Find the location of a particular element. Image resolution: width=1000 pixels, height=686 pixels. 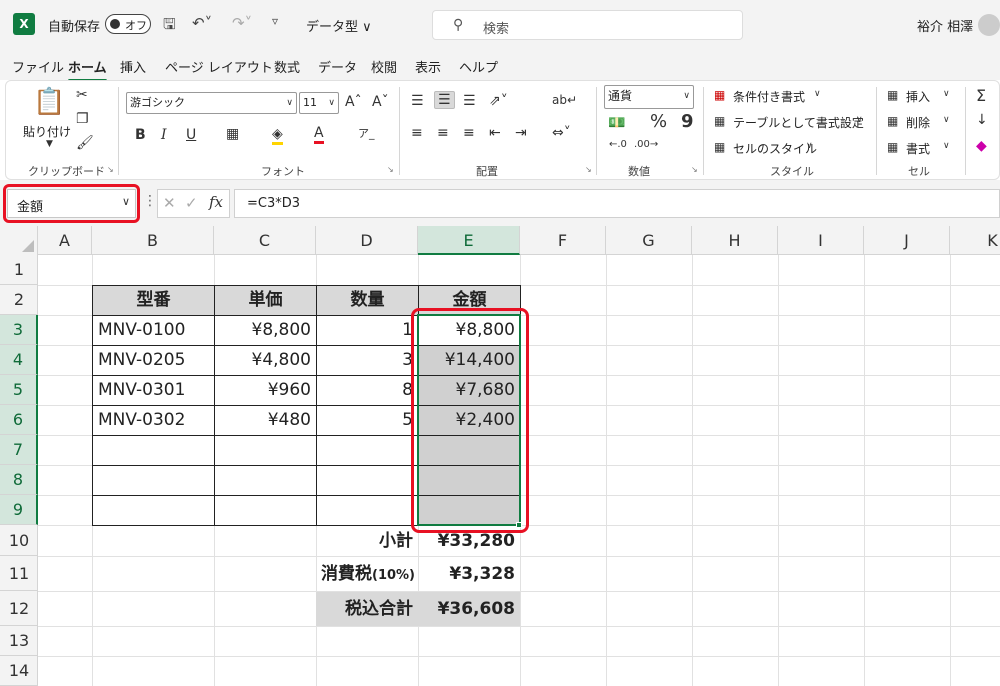

delete-cells-button: 削除 is located at coordinates (918, 122).